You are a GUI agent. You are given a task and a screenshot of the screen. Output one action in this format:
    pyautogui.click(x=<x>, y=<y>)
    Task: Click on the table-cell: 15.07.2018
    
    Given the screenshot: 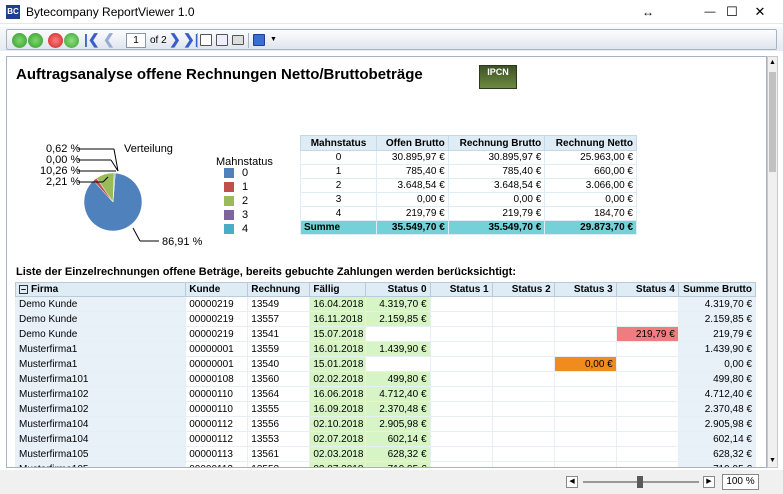 What is the action you would take?
    pyautogui.click(x=338, y=334)
    